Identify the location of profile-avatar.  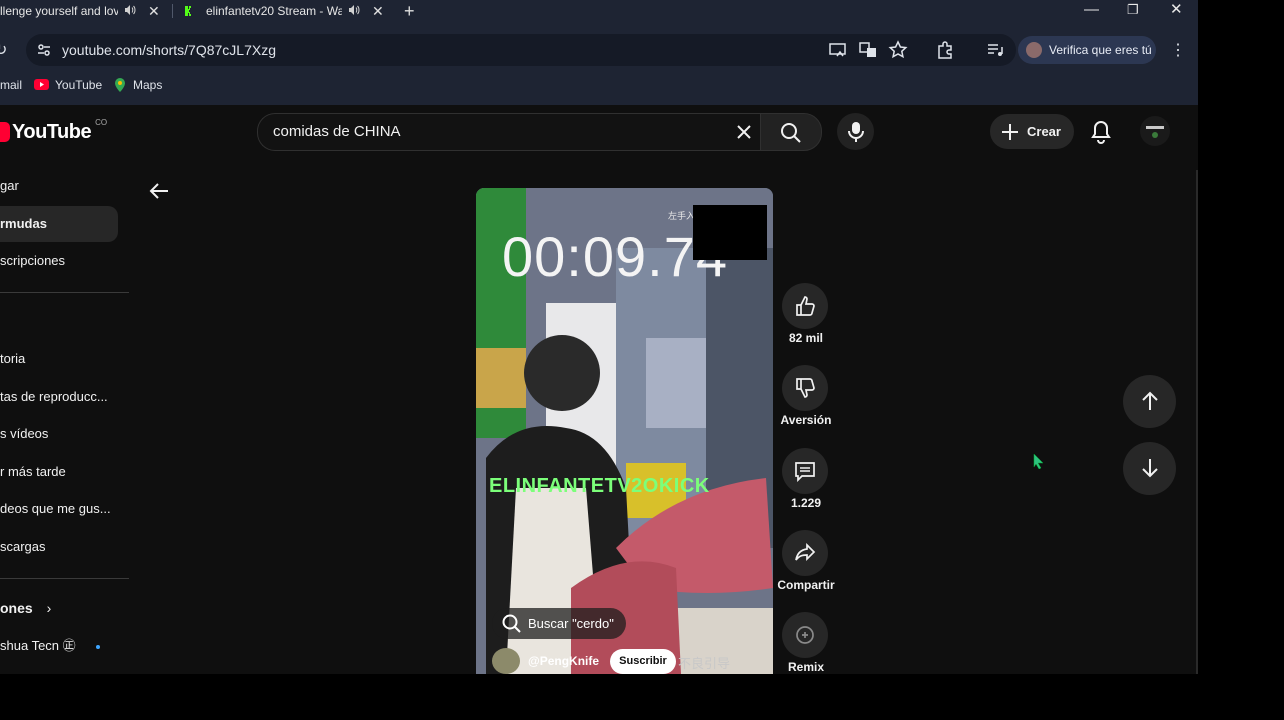
(1034, 50).